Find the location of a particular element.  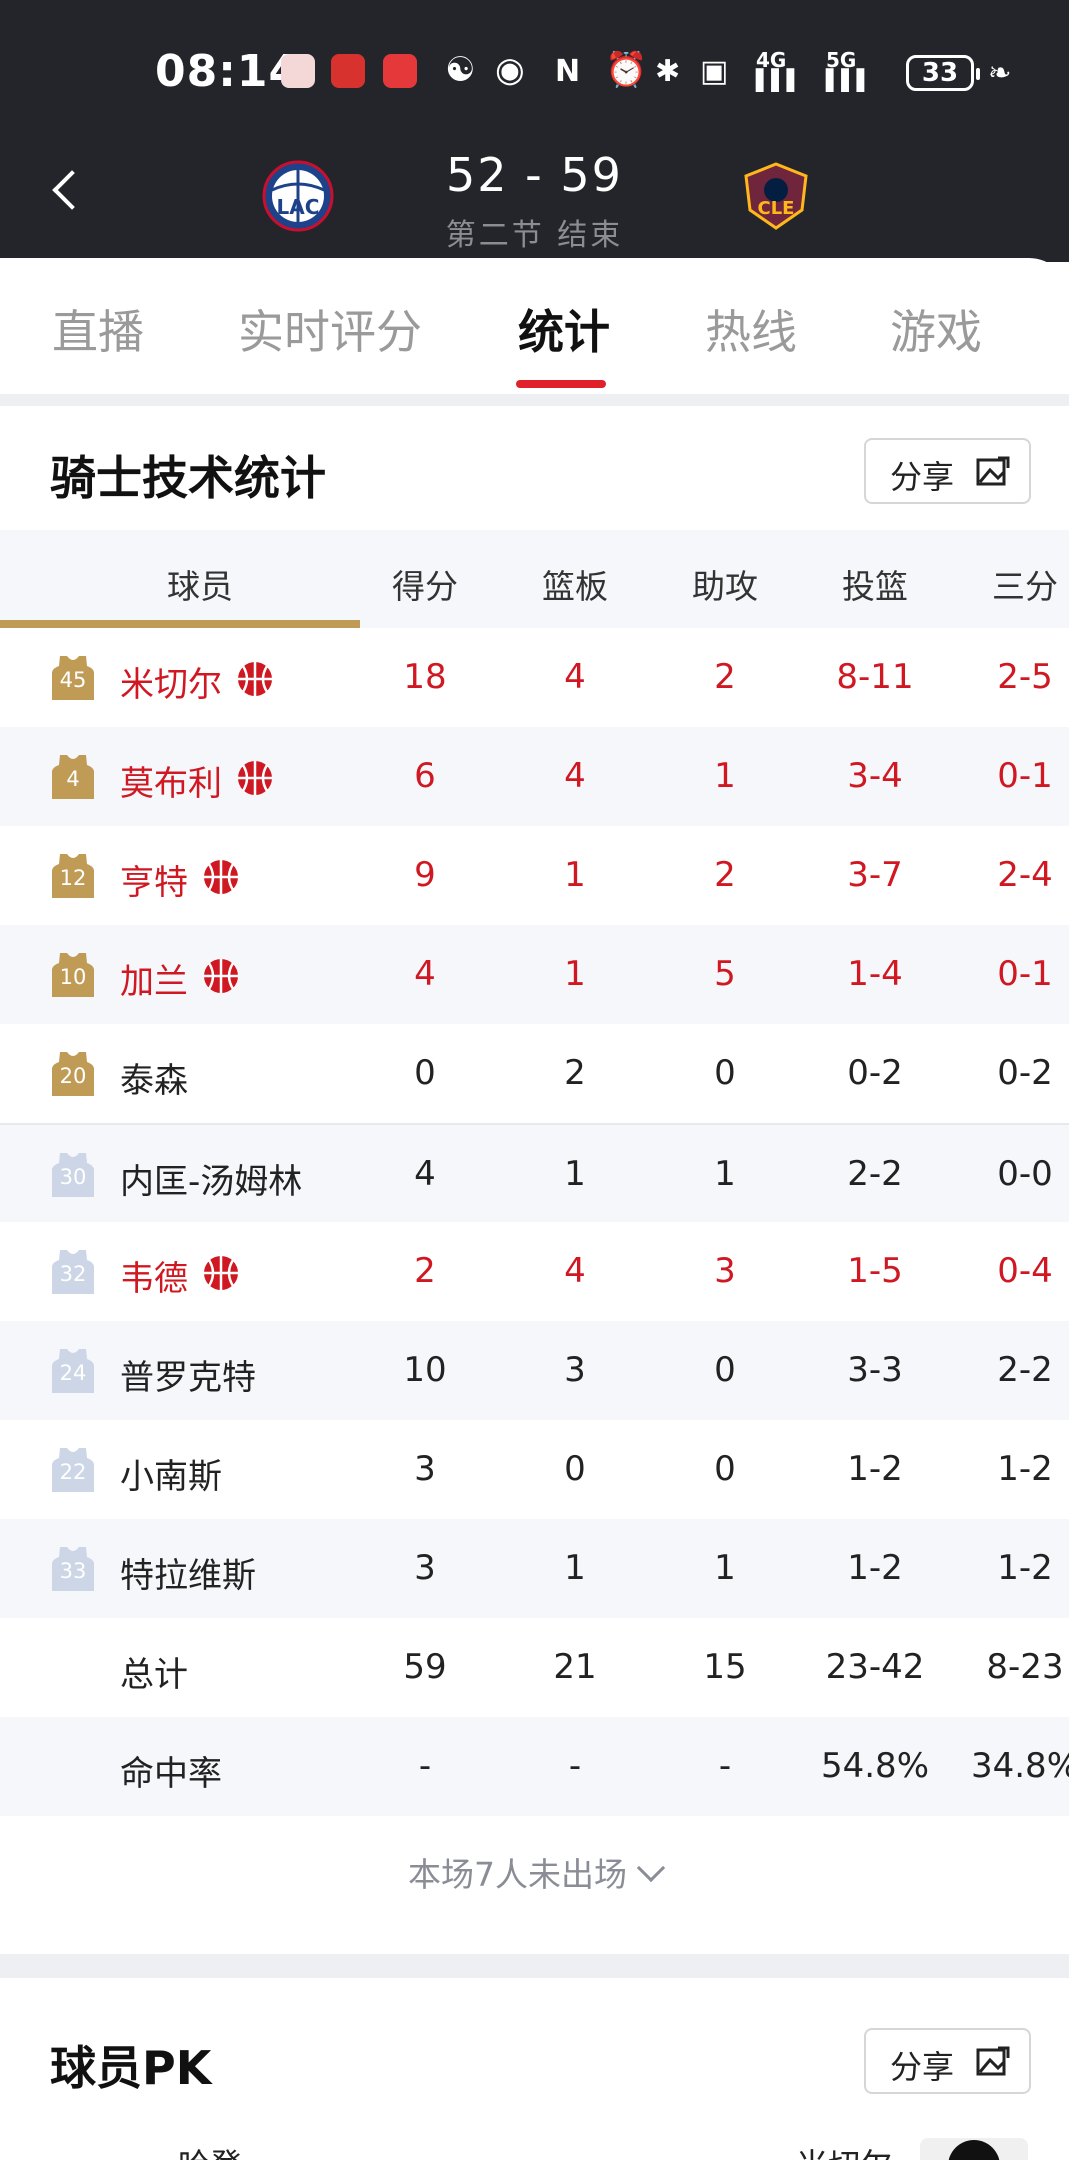

player-avatar is located at coordinates (974, 2149).